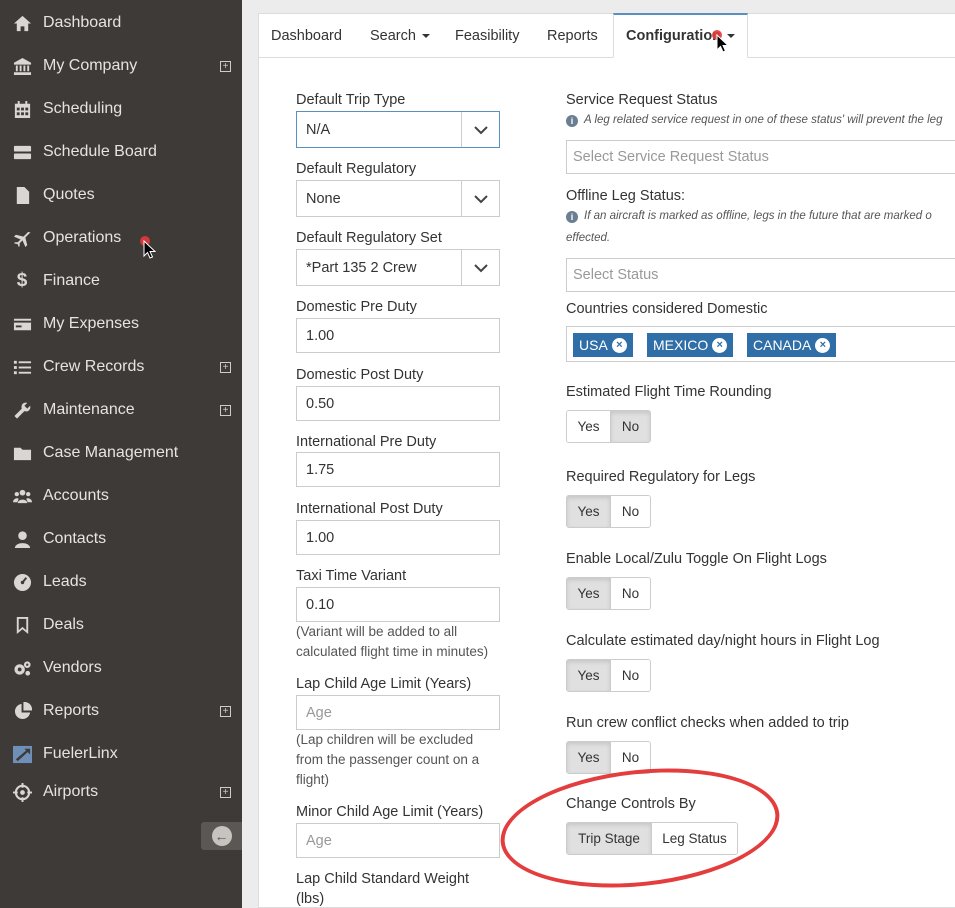  What do you see at coordinates (22, 453) in the screenshot?
I see `folder-icon` at bounding box center [22, 453].